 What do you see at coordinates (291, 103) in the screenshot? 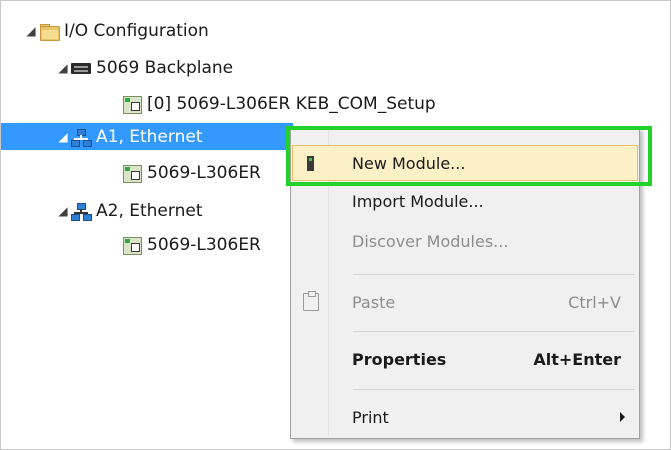
I see `tree-item-label: [0] 5069-L306ER KEB_COM_Setup` at bounding box center [291, 103].